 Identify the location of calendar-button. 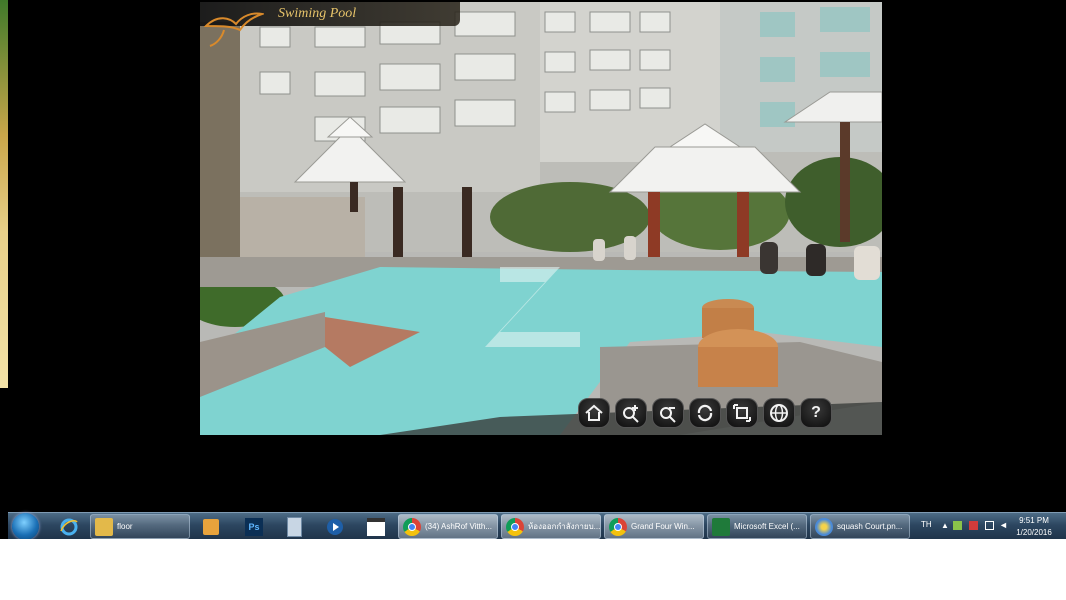
(376, 526).